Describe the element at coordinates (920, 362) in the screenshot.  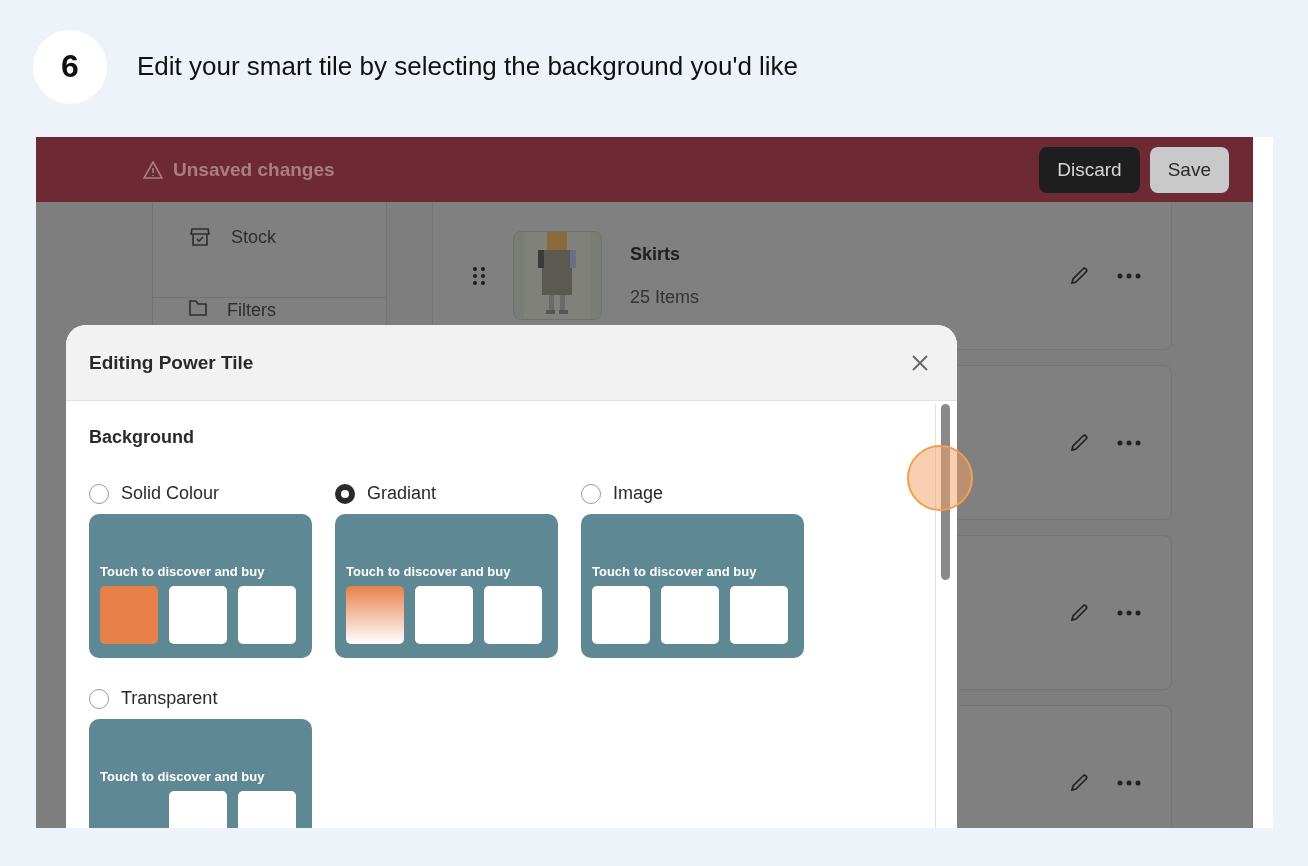
I see `close-button` at that location.